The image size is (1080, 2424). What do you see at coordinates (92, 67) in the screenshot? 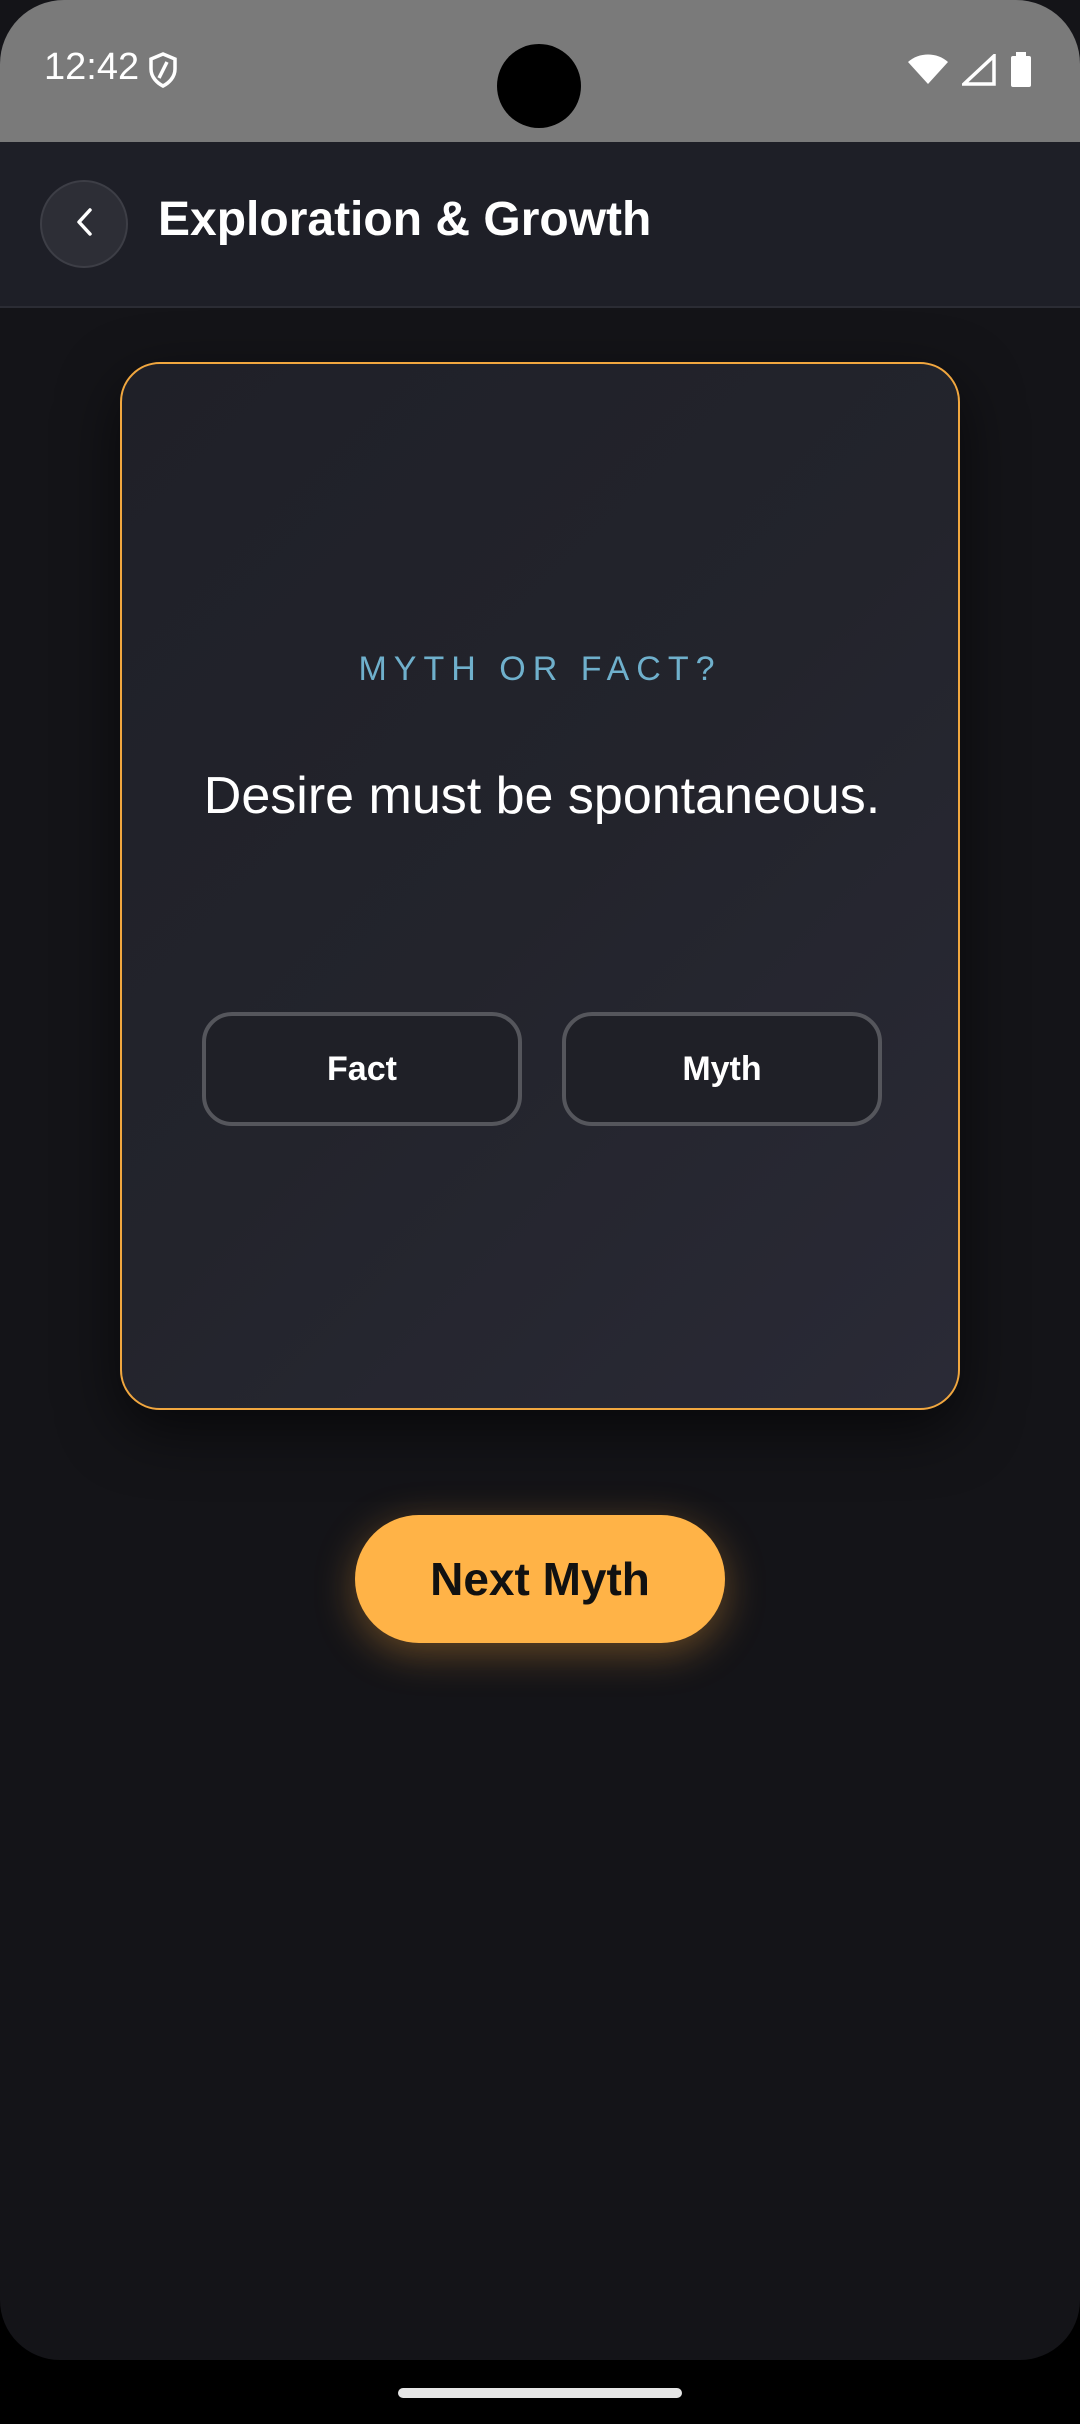
I see `status-time: 12:42` at bounding box center [92, 67].